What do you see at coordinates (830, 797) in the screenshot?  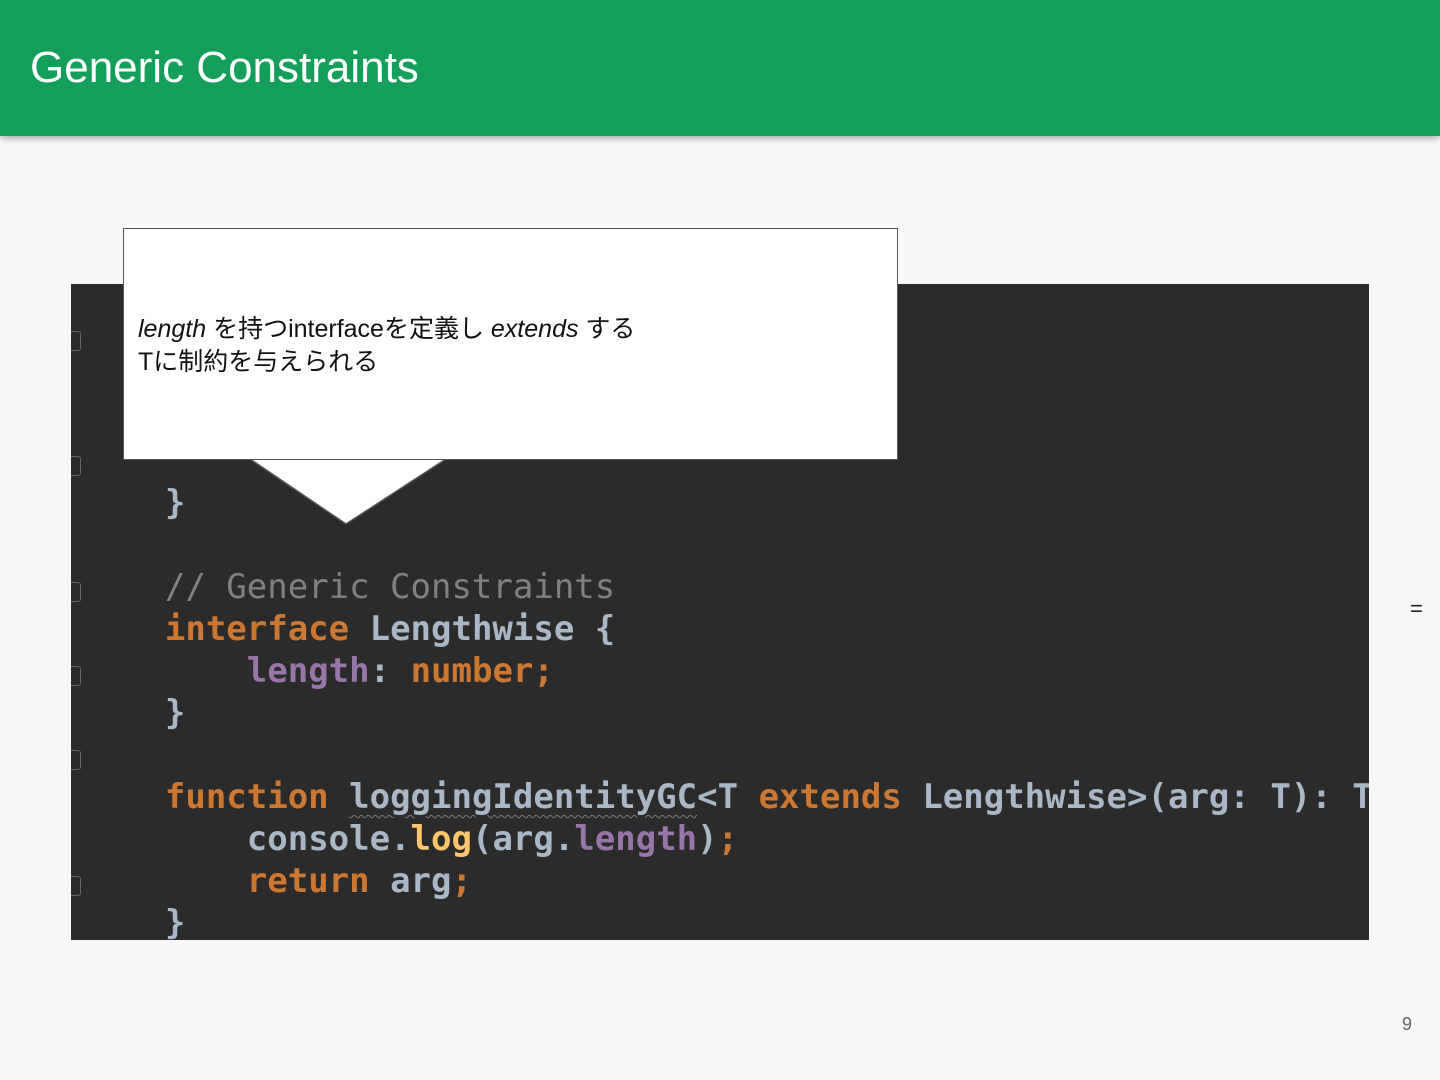 I see `code-keyword: extends` at bounding box center [830, 797].